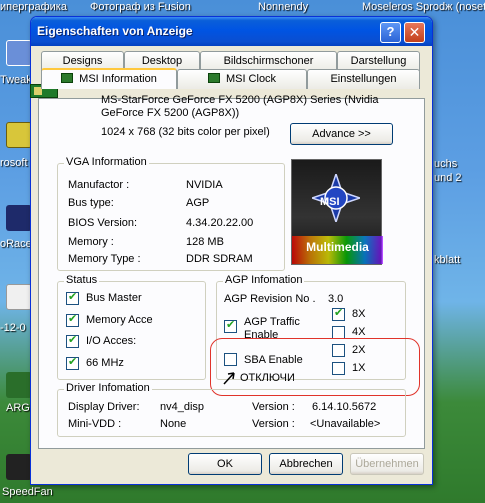 The width and height of the screenshot is (485, 503). Describe the element at coordinates (82, 280) in the screenshot. I see `group-title: Status` at that location.